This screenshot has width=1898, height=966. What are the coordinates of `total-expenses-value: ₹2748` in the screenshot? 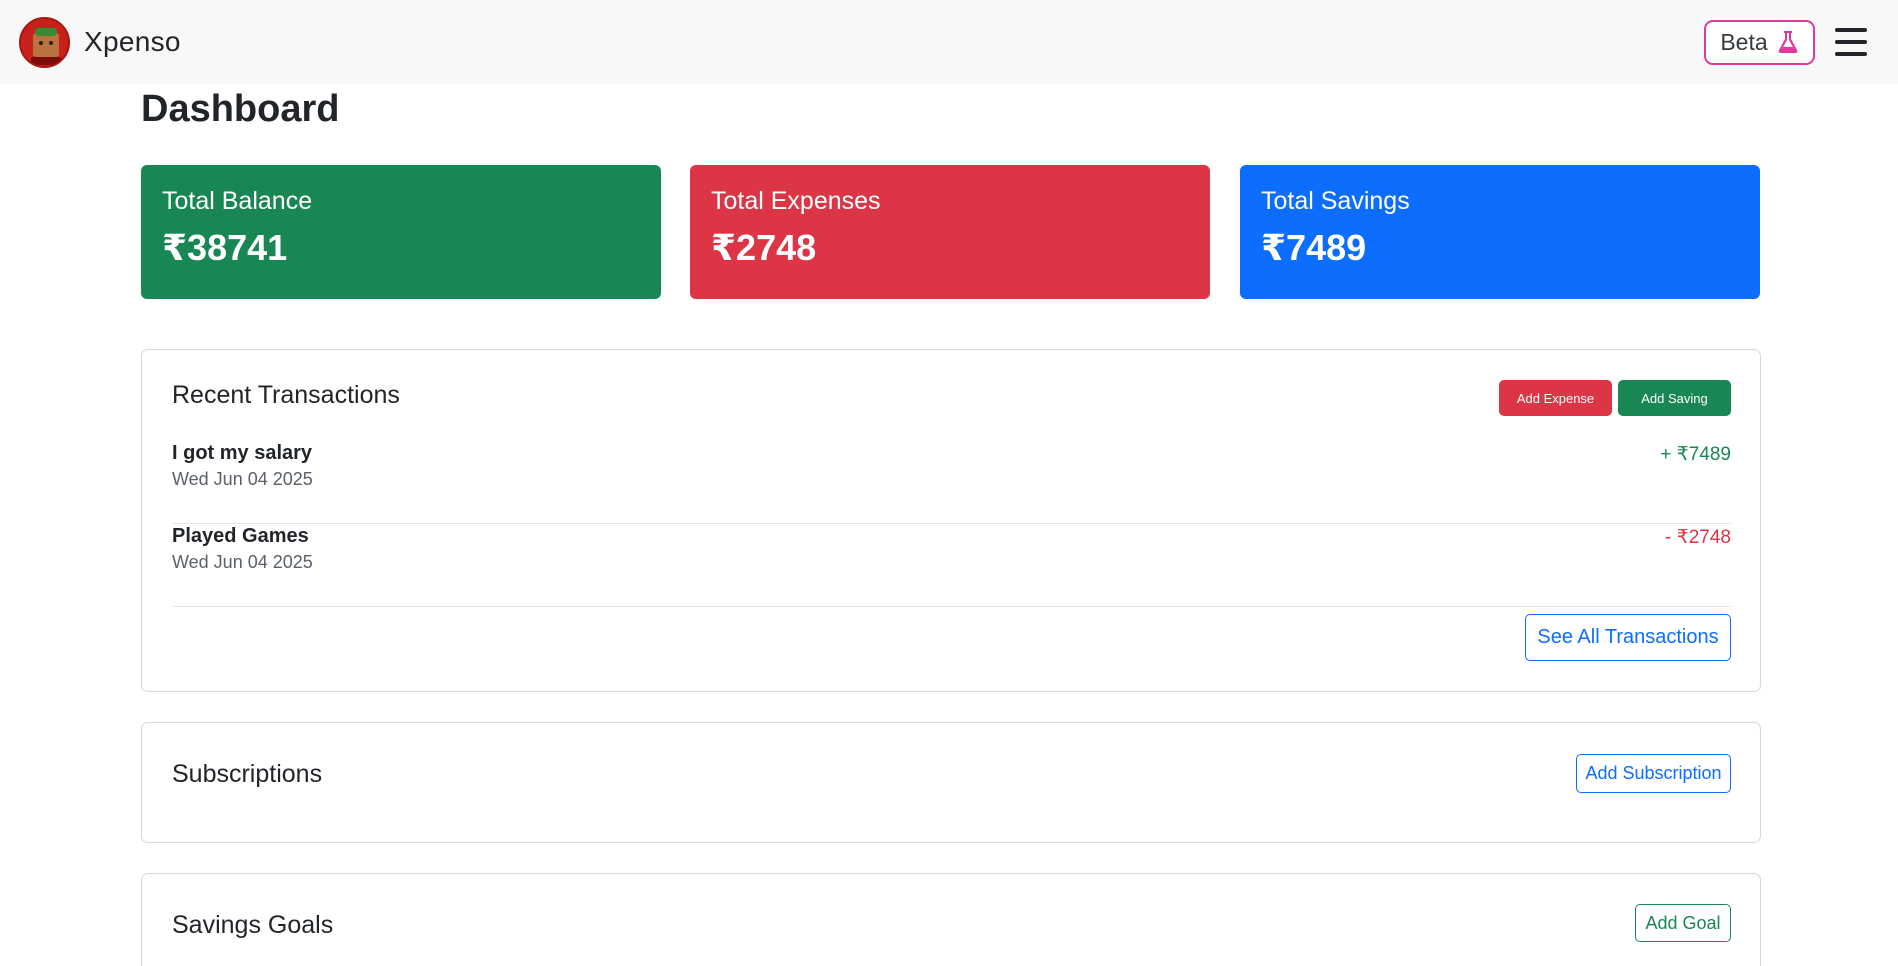 It's located at (764, 247).